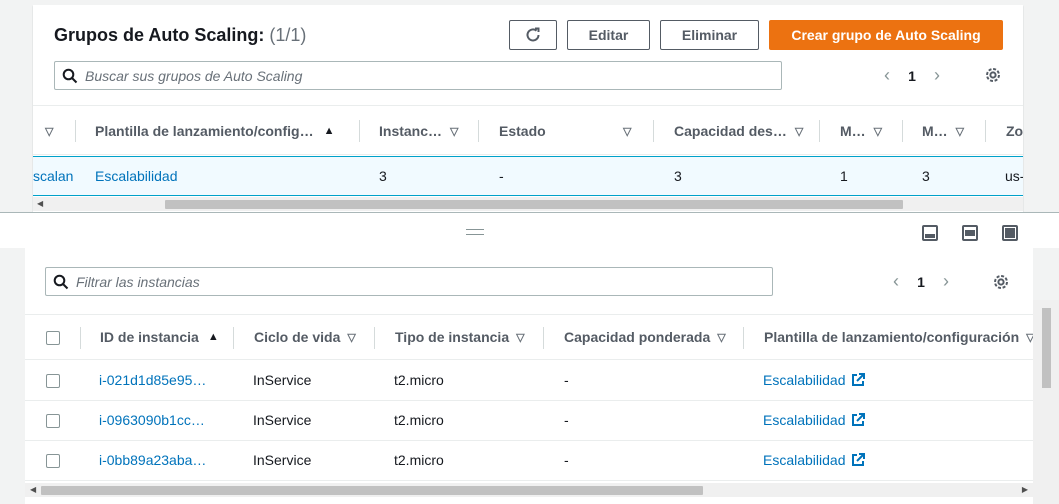  I want to click on desired-capacity-cell: 3, so click(678, 176).